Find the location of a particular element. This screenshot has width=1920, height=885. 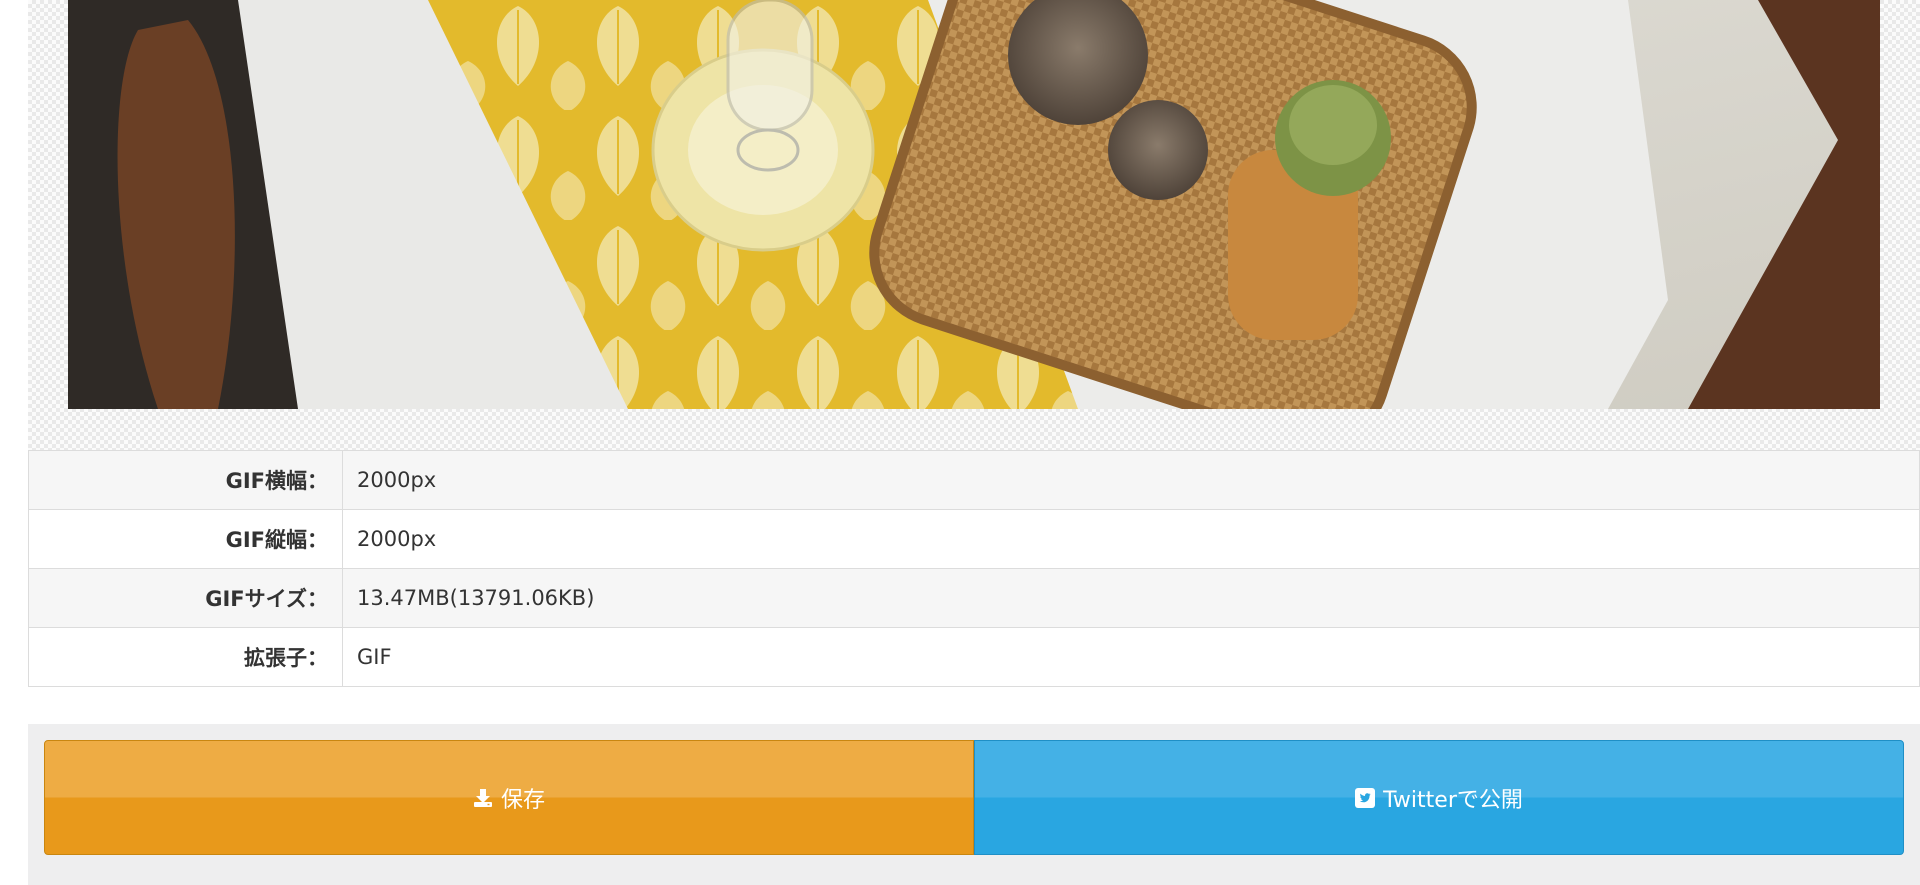

table-row: GIFサイズ： 13.47MB(13791.06KB) is located at coordinates (974, 598).